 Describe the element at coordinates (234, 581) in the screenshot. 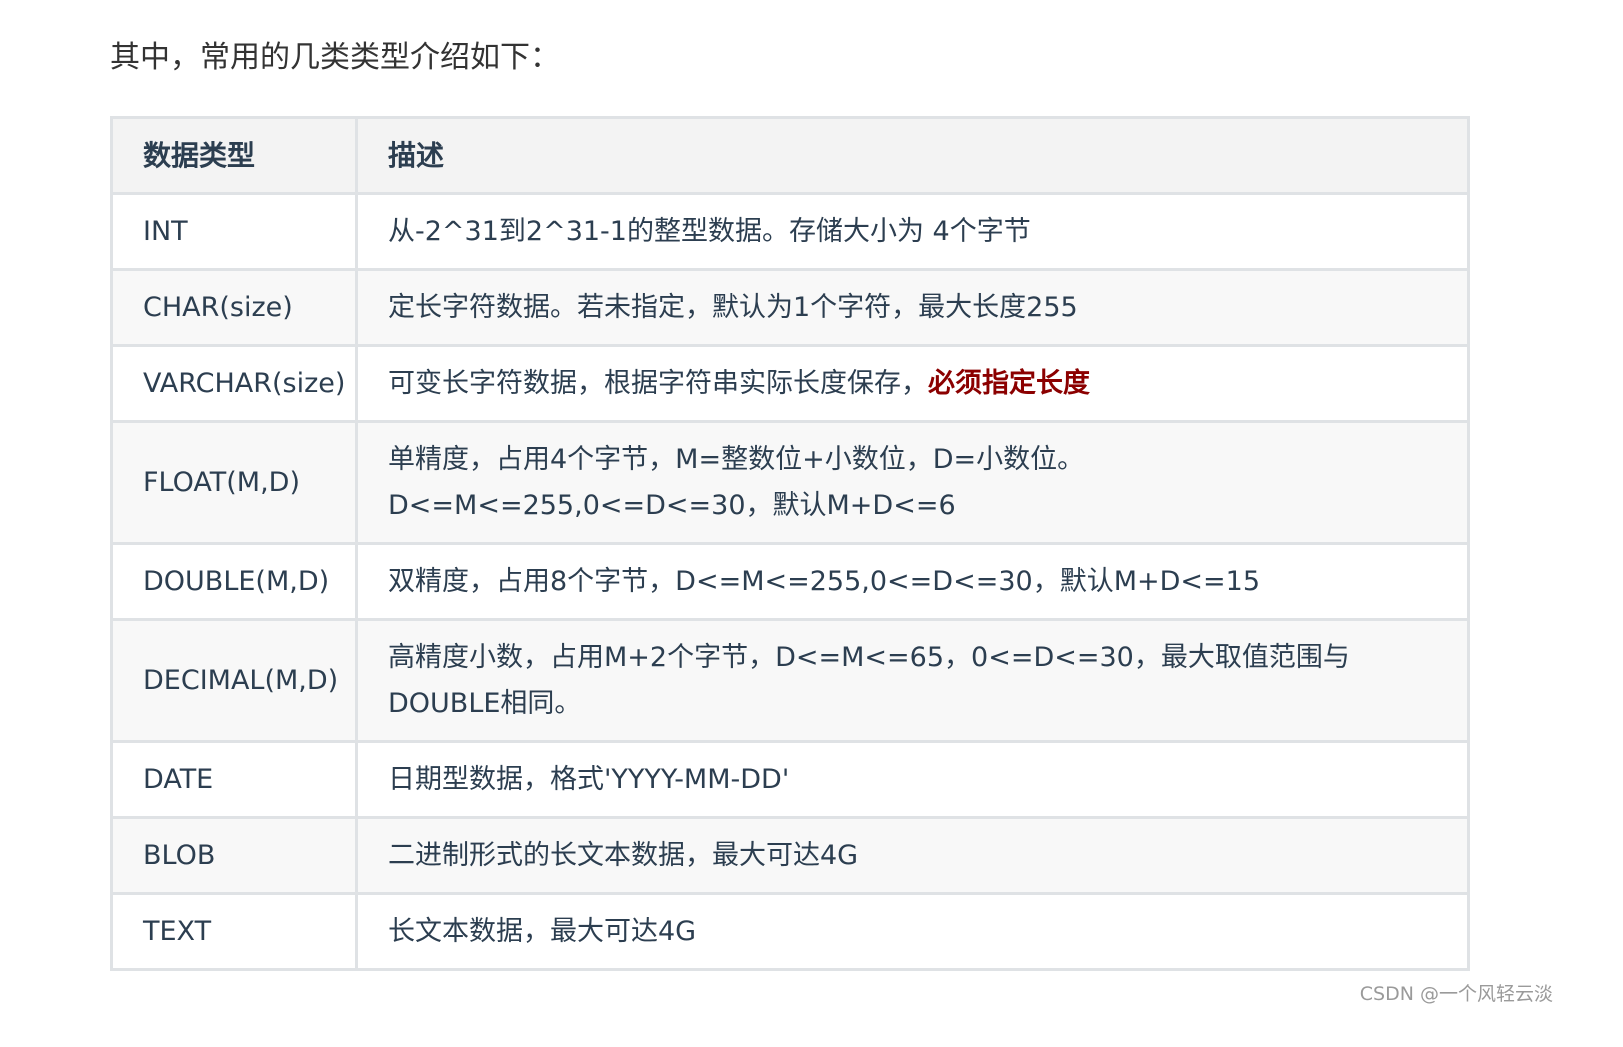

I see `type-cell: DOUBLE(M,D)` at that location.